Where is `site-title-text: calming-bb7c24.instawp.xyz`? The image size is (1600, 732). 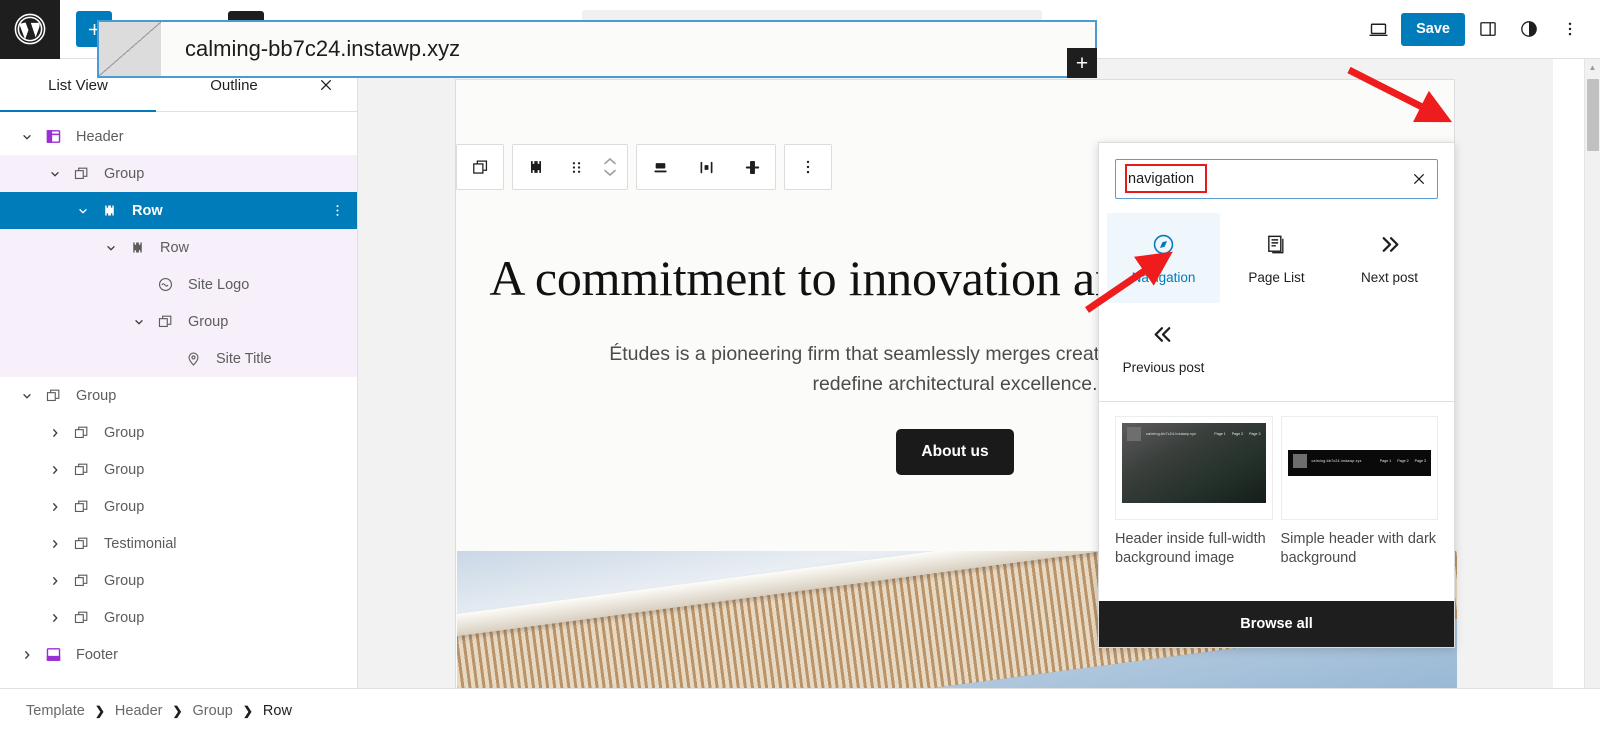
site-title-text: calming-bb7c24.instawp.xyz is located at coordinates (322, 49).